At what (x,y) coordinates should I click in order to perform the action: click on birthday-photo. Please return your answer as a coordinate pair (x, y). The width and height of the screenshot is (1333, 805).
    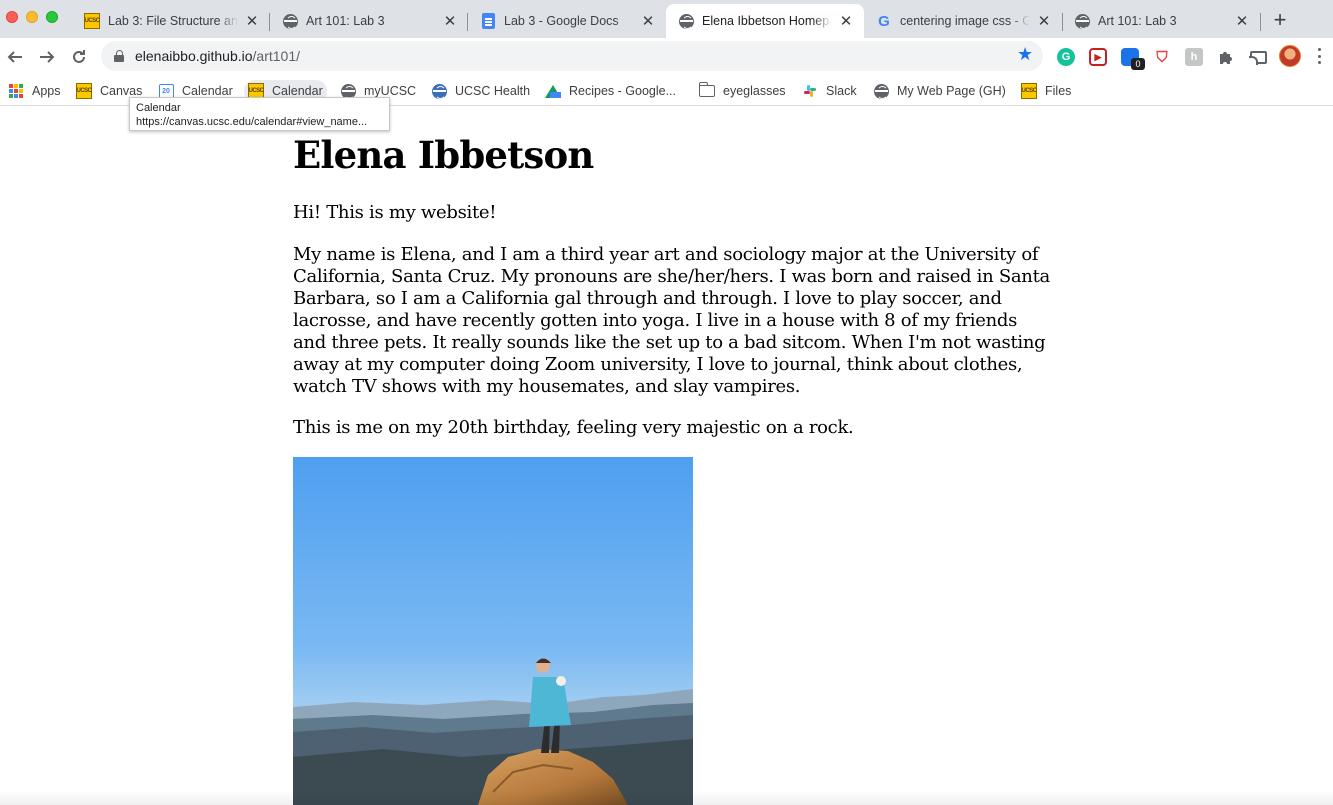
    Looking at the image, I should click on (493, 631).